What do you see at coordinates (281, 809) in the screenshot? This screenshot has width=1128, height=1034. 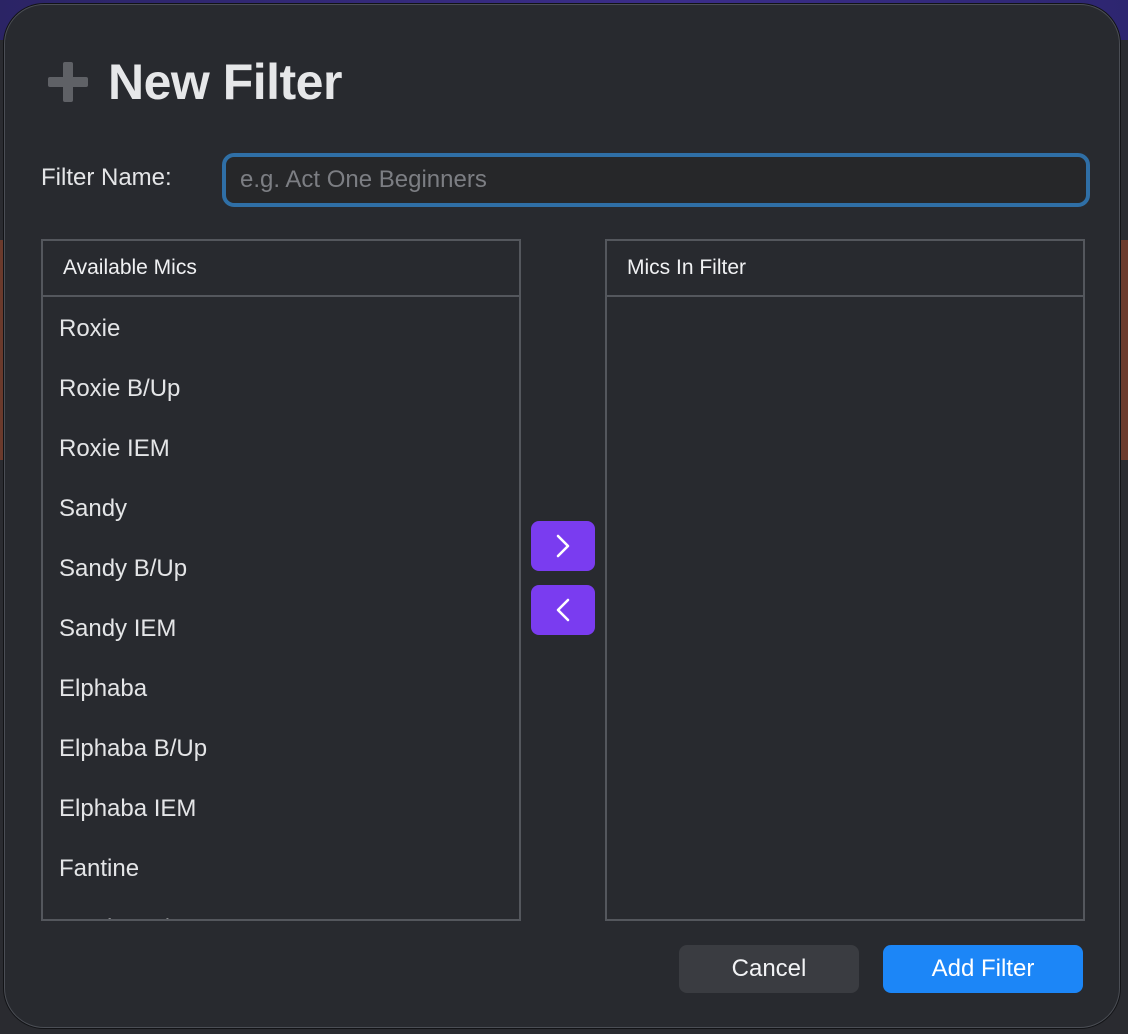 I see `list-item: Elphaba IEM` at bounding box center [281, 809].